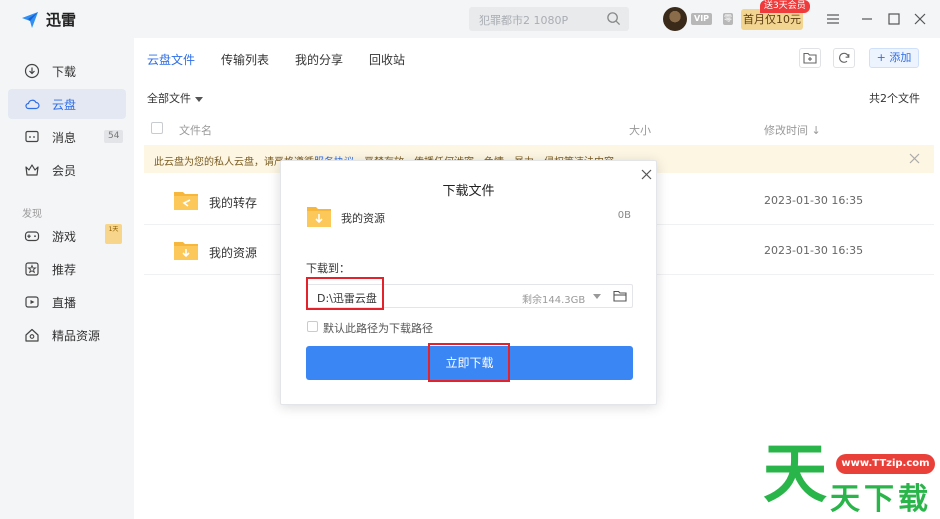 This screenshot has width=940, height=519. Describe the element at coordinates (885, 464) in the screenshot. I see `watermark-url: www.TTzip.com` at that location.